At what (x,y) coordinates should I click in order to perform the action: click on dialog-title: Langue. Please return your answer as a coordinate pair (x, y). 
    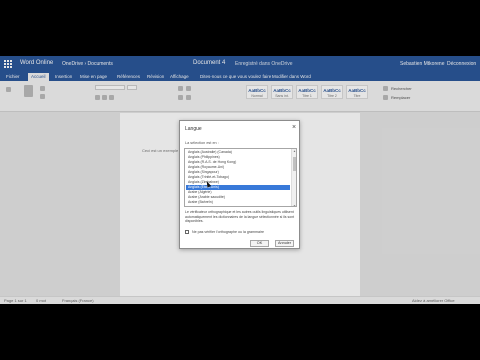
    Looking at the image, I should click on (193, 129).